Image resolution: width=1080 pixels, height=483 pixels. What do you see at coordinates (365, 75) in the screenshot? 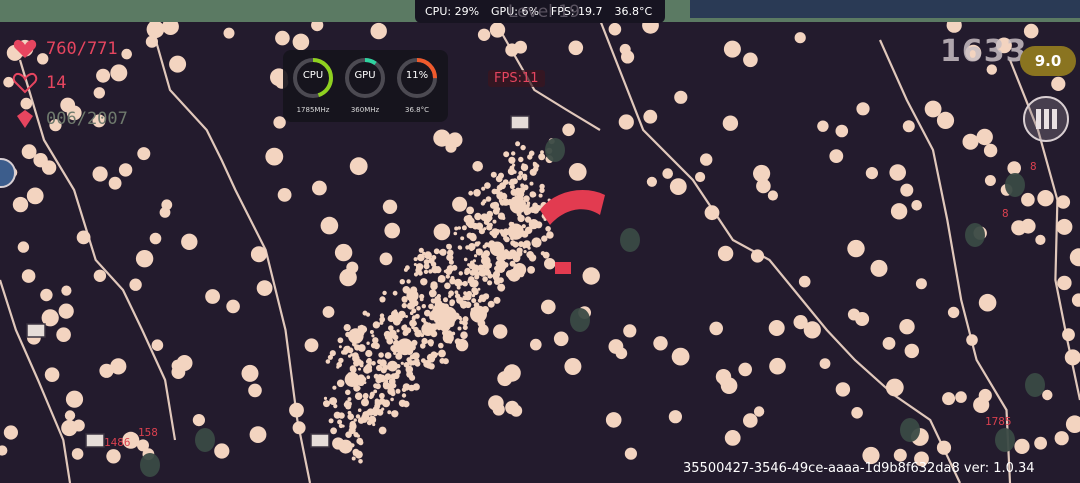
I see `gauge-label: GPU` at bounding box center [365, 75].